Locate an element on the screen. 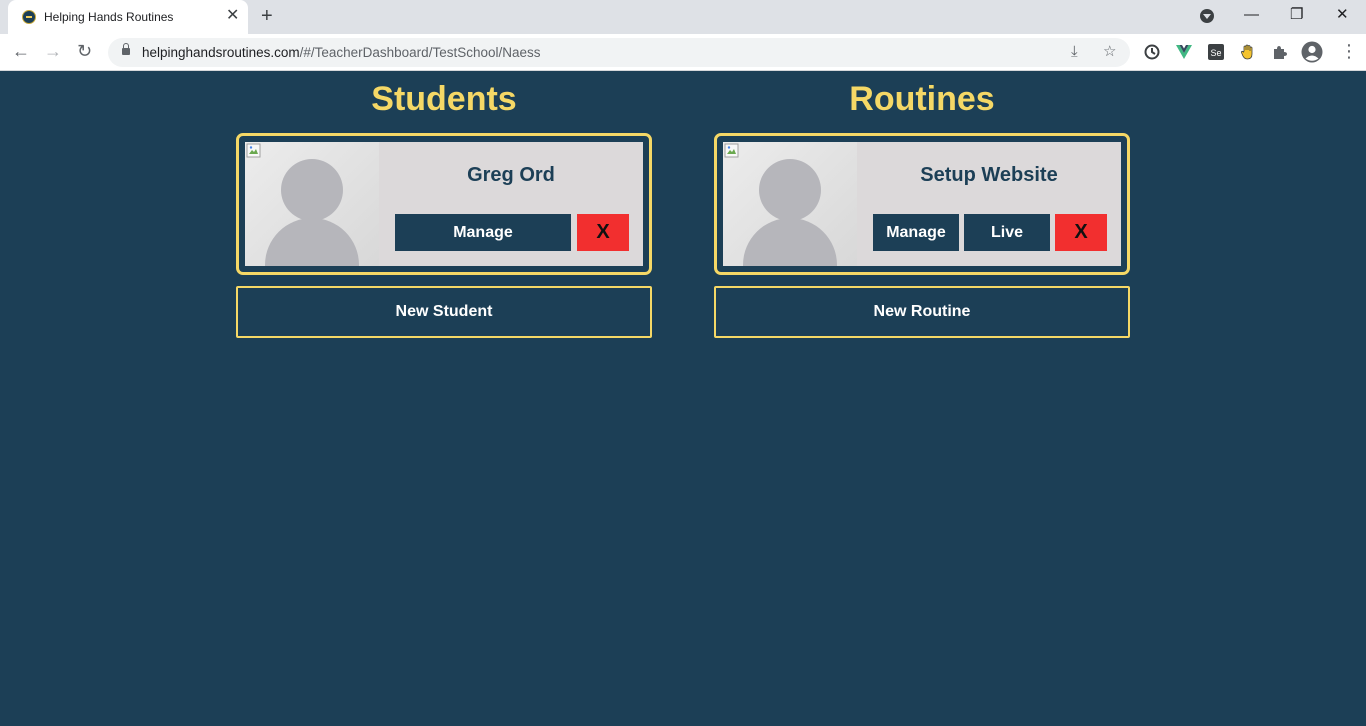 The height and width of the screenshot is (726, 1366). student-name: Greg Ord is located at coordinates (511, 175).